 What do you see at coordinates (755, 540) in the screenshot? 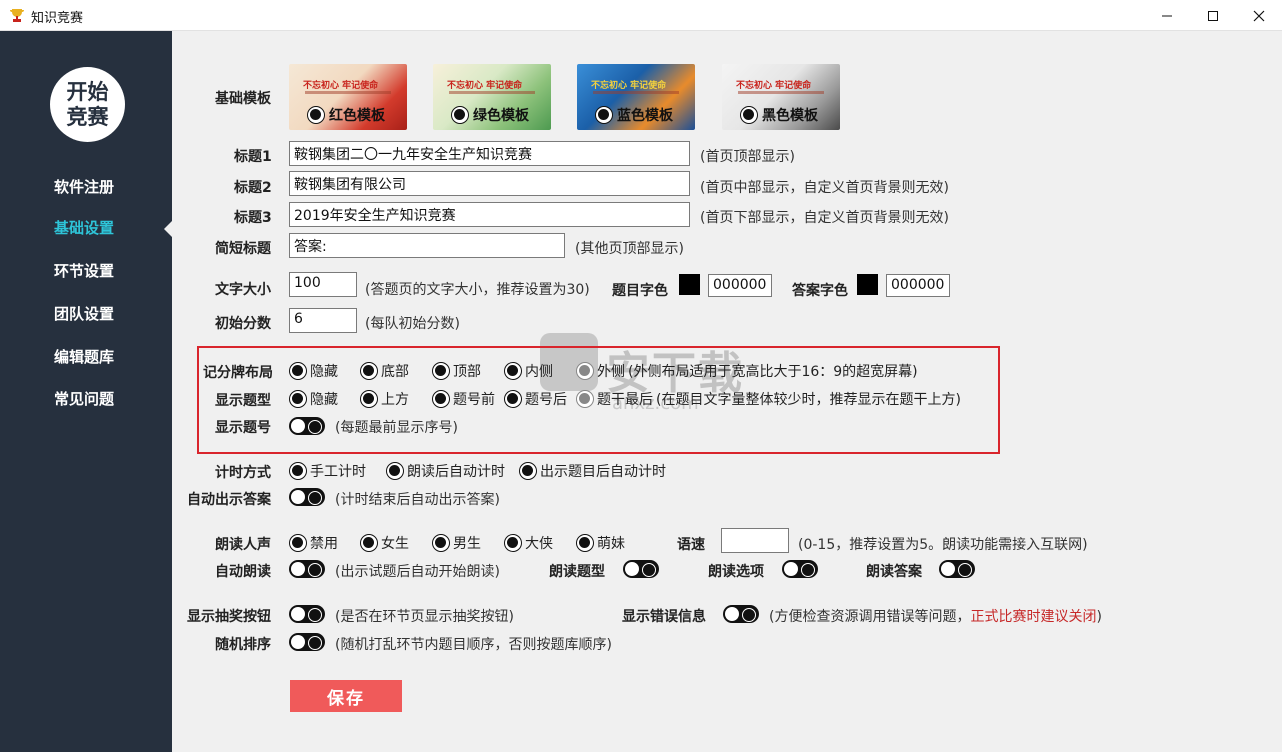
I see `speed-input` at bounding box center [755, 540].